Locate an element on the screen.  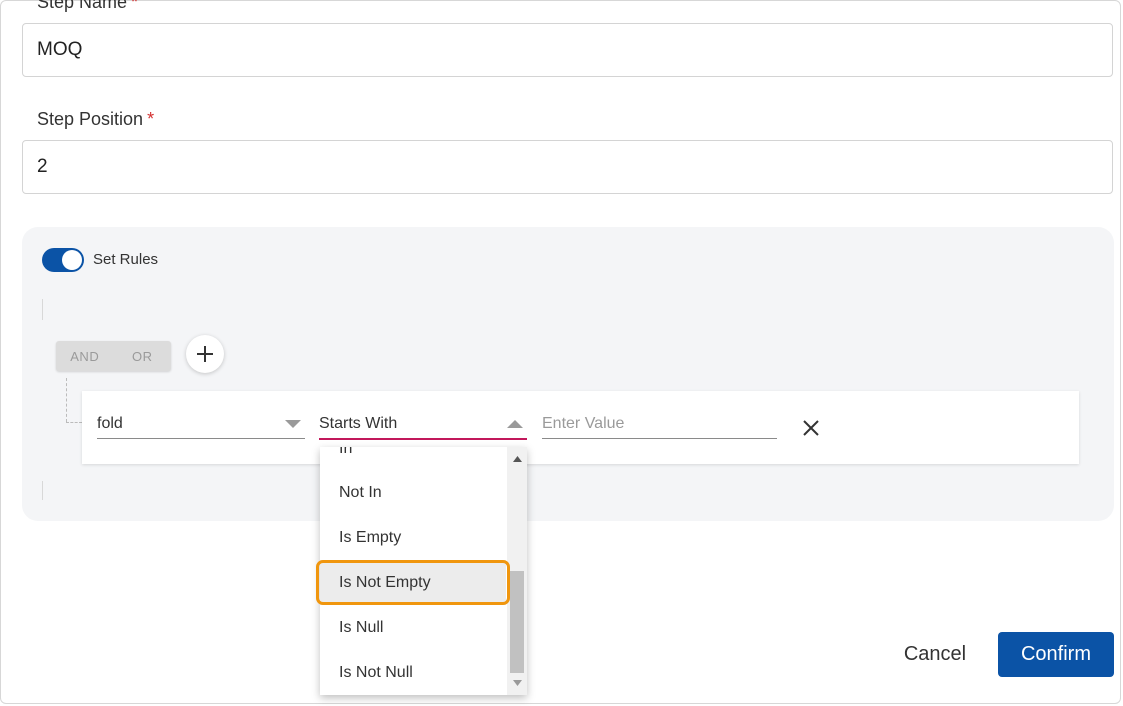
option-is-empty: Is Empty is located at coordinates (413, 537).